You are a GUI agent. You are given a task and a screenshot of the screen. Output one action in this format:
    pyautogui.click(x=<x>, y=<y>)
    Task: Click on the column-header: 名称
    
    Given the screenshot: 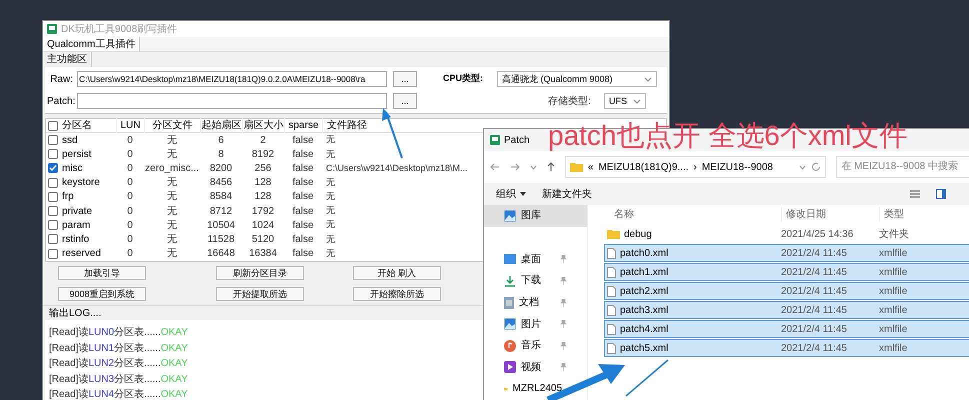 What is the action you would take?
    pyautogui.click(x=692, y=214)
    